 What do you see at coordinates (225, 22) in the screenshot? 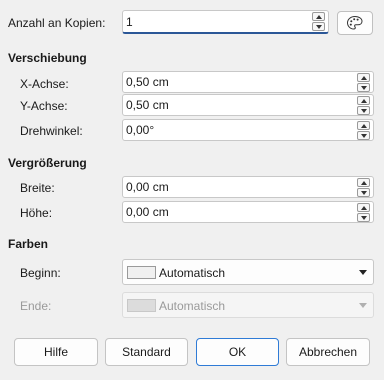
I see `copies-spinbox: 1` at bounding box center [225, 22].